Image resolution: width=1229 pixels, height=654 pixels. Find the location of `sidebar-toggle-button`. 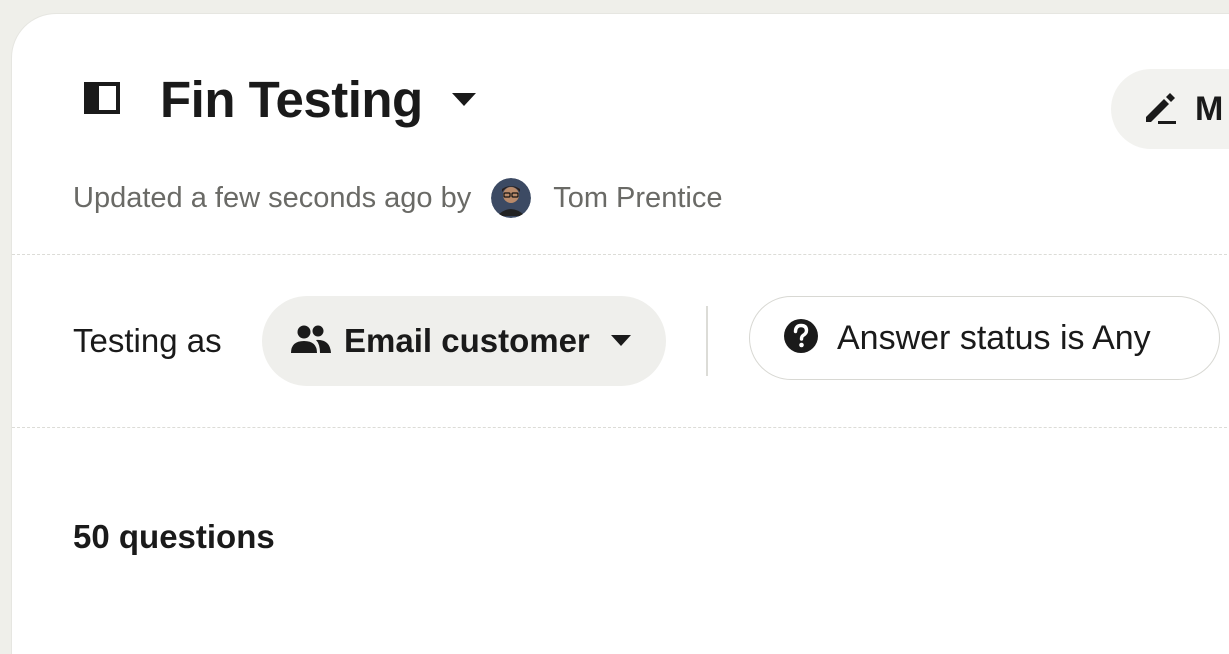

sidebar-toggle-button is located at coordinates (102, 100).